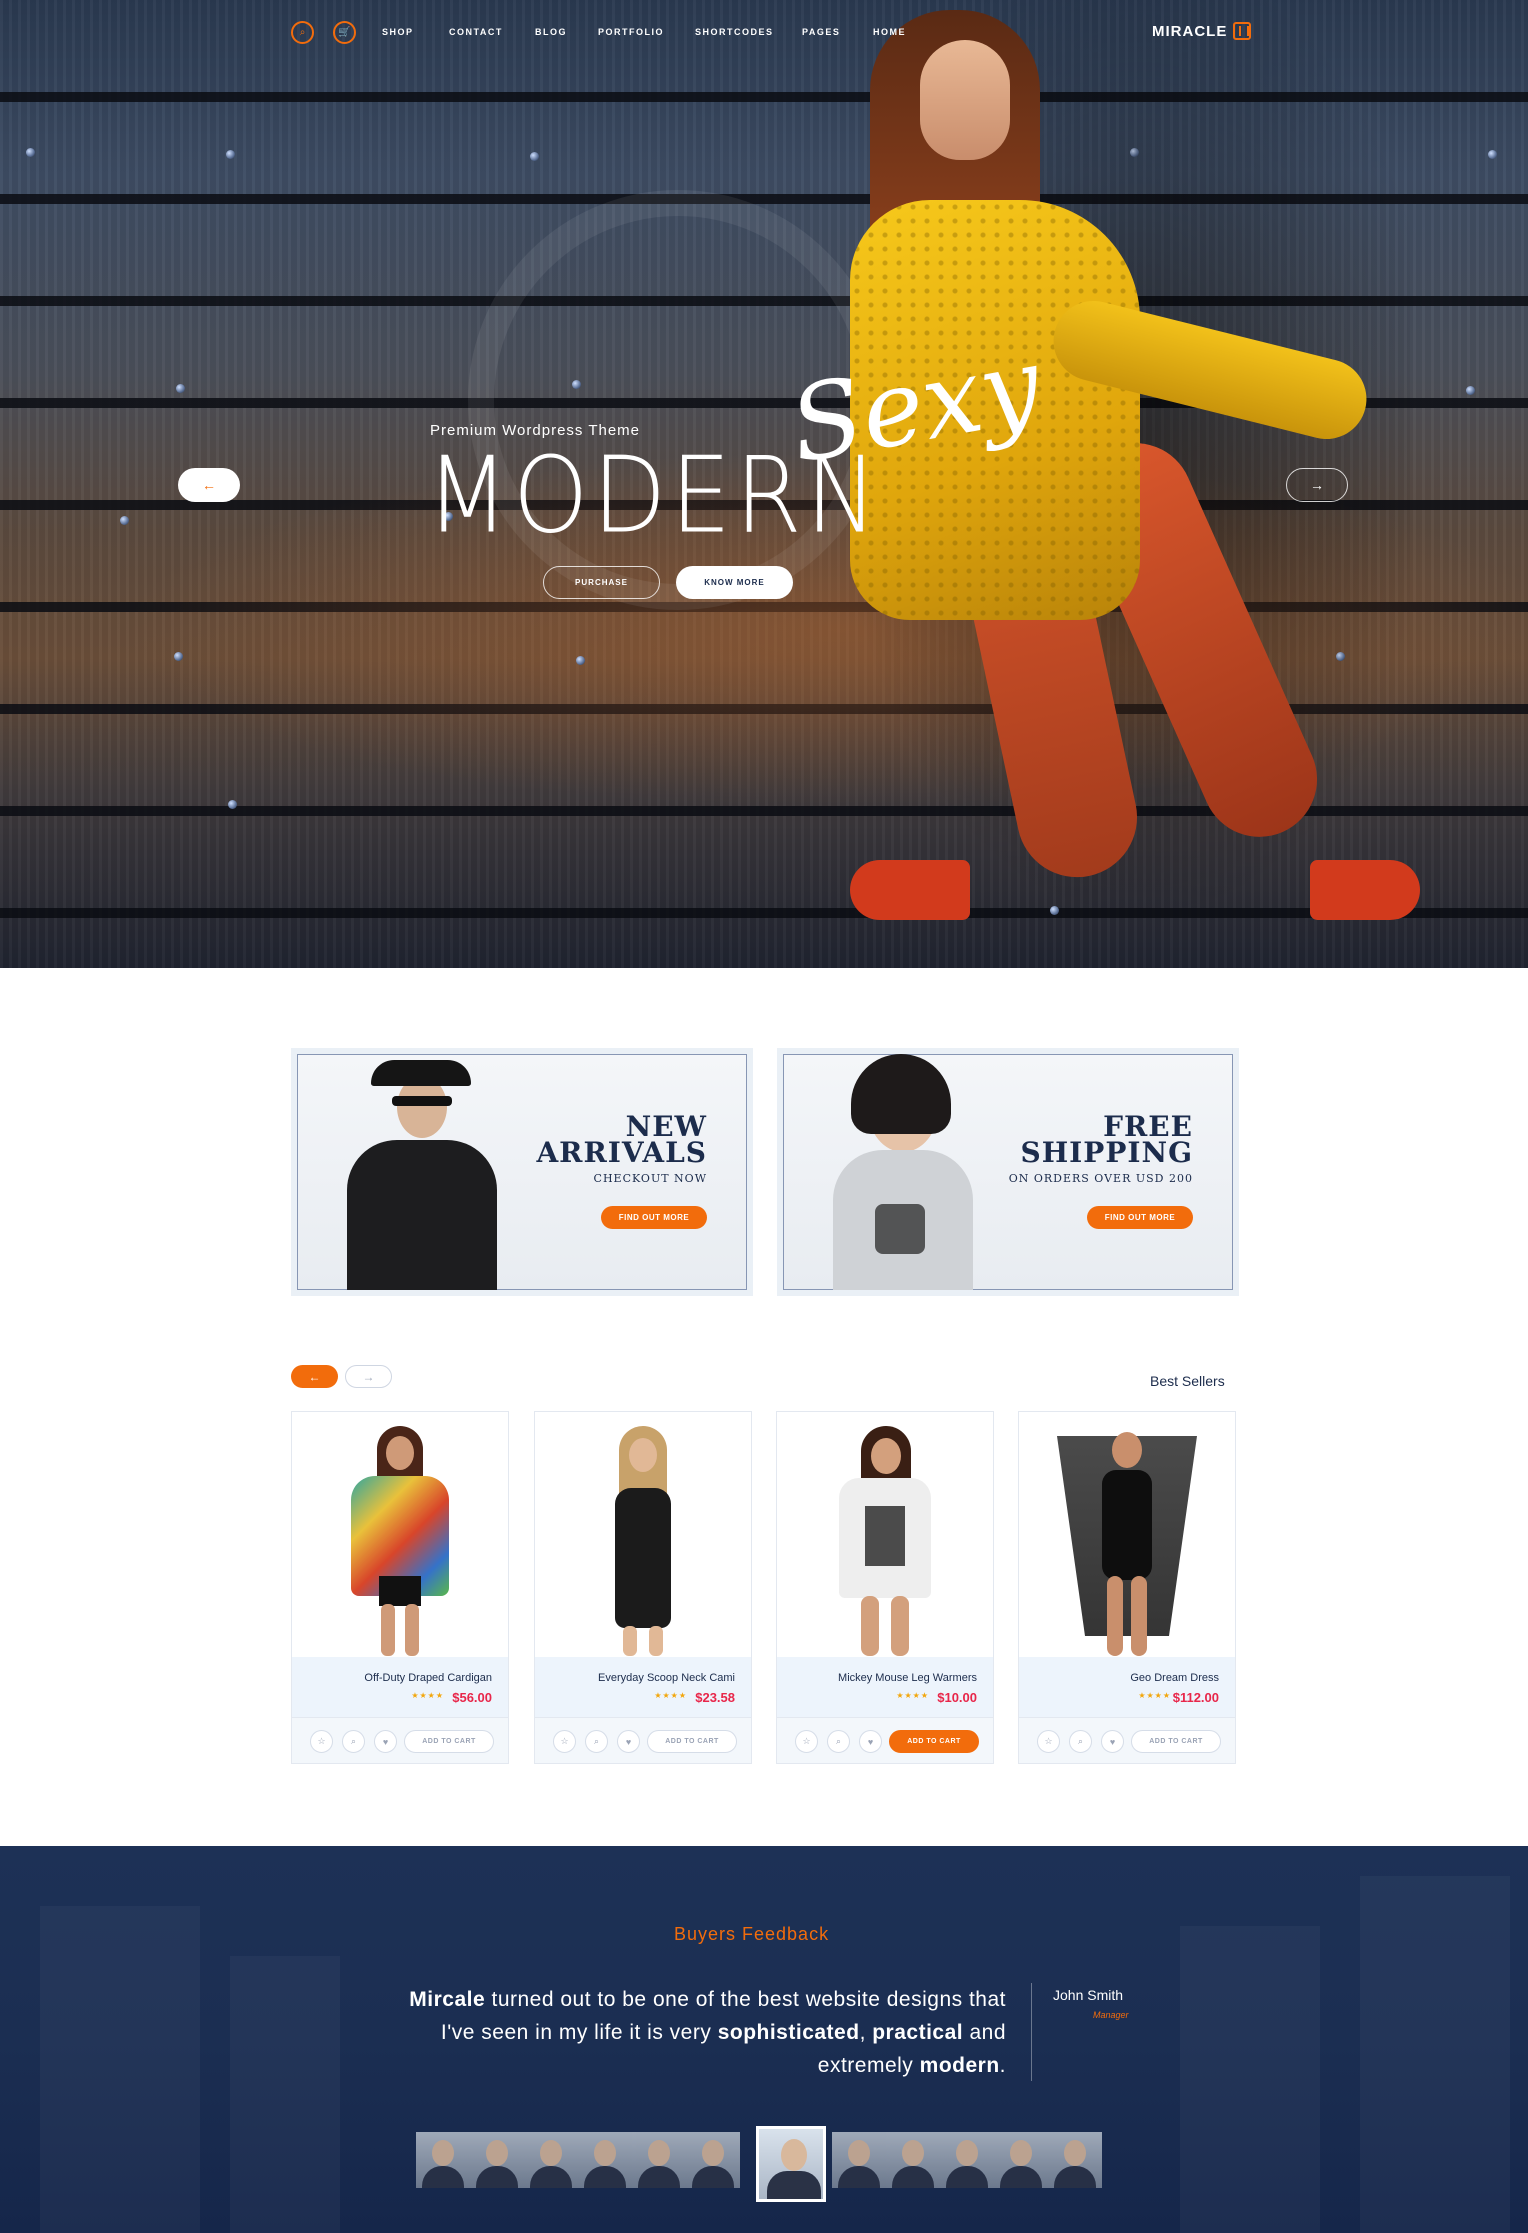 The width and height of the screenshot is (1528, 2233). What do you see at coordinates (791, 2164) in the screenshot?
I see `avatar-selected` at bounding box center [791, 2164].